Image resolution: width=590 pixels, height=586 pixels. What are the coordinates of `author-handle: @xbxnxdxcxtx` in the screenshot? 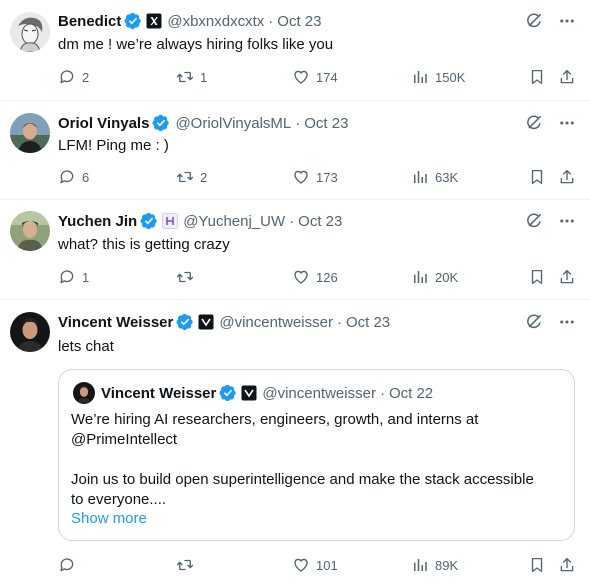 It's located at (215, 21).